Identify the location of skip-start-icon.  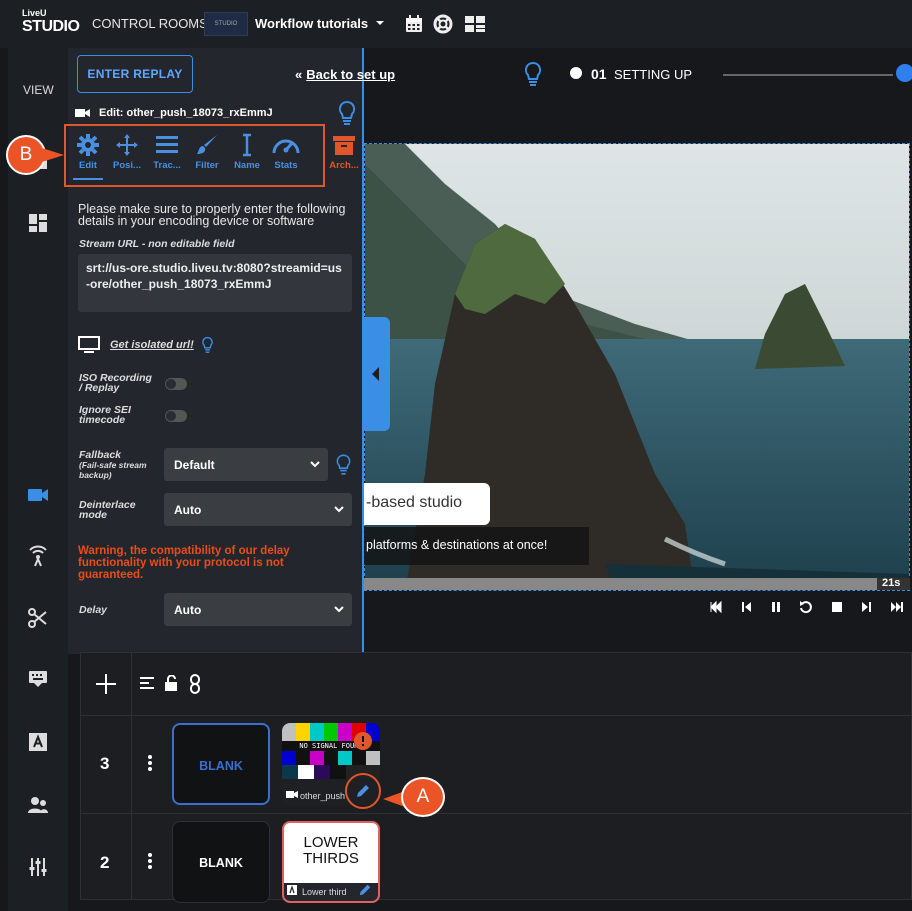
(716, 607).